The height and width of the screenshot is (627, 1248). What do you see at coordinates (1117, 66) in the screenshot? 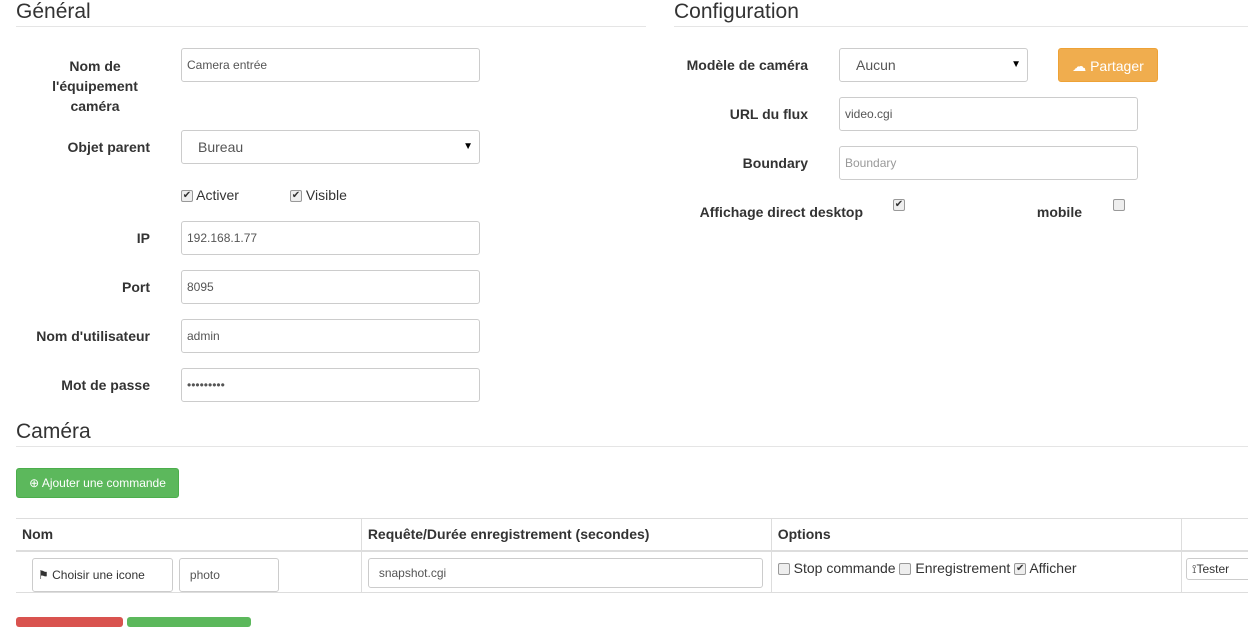
I see `share-label: Partager` at bounding box center [1117, 66].